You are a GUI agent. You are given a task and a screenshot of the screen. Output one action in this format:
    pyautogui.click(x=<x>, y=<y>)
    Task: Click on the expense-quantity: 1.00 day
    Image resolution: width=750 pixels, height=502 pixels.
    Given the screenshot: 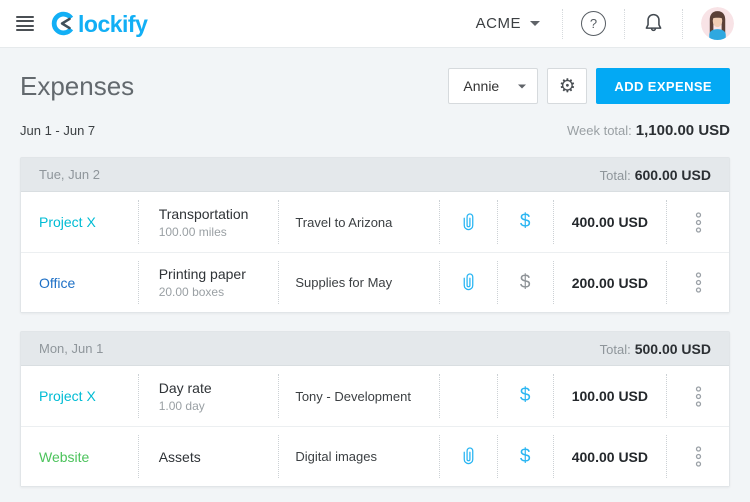 What is the action you would take?
    pyautogui.click(x=181, y=405)
    